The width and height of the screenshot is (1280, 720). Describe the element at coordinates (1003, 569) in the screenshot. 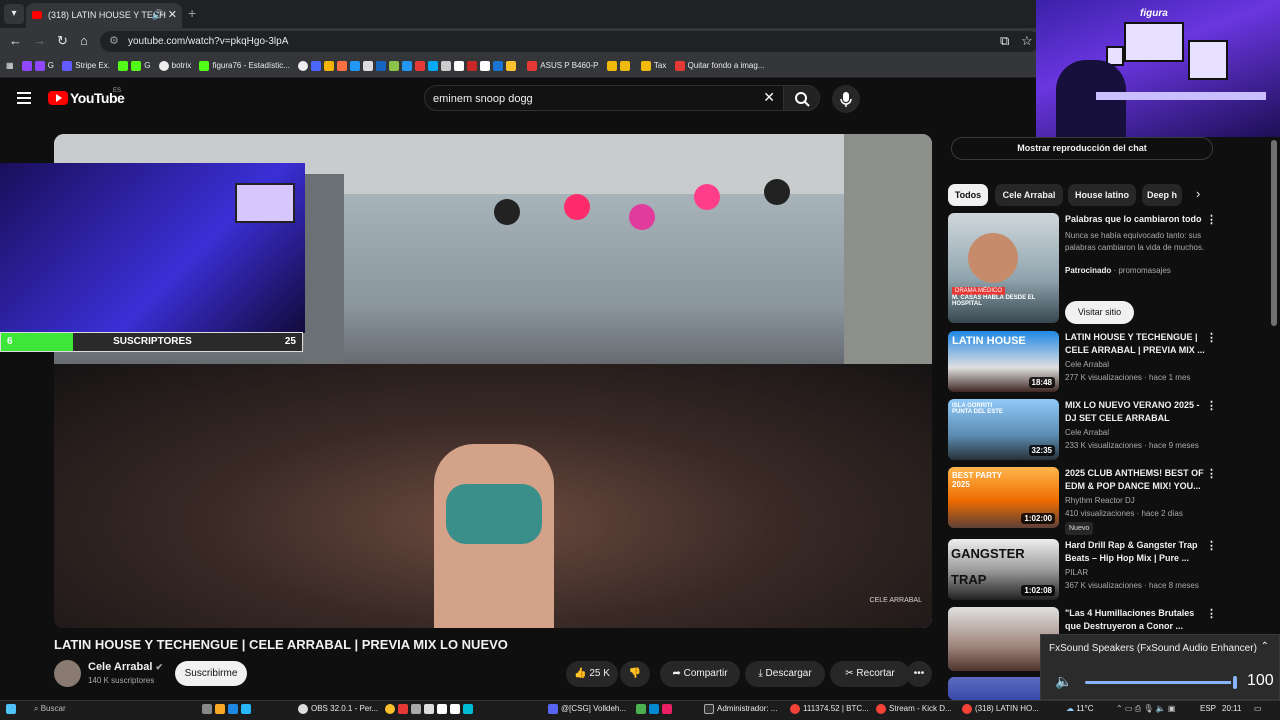

I see `related-thumbnail: GANGSTER TRAP 1:02:08` at that location.